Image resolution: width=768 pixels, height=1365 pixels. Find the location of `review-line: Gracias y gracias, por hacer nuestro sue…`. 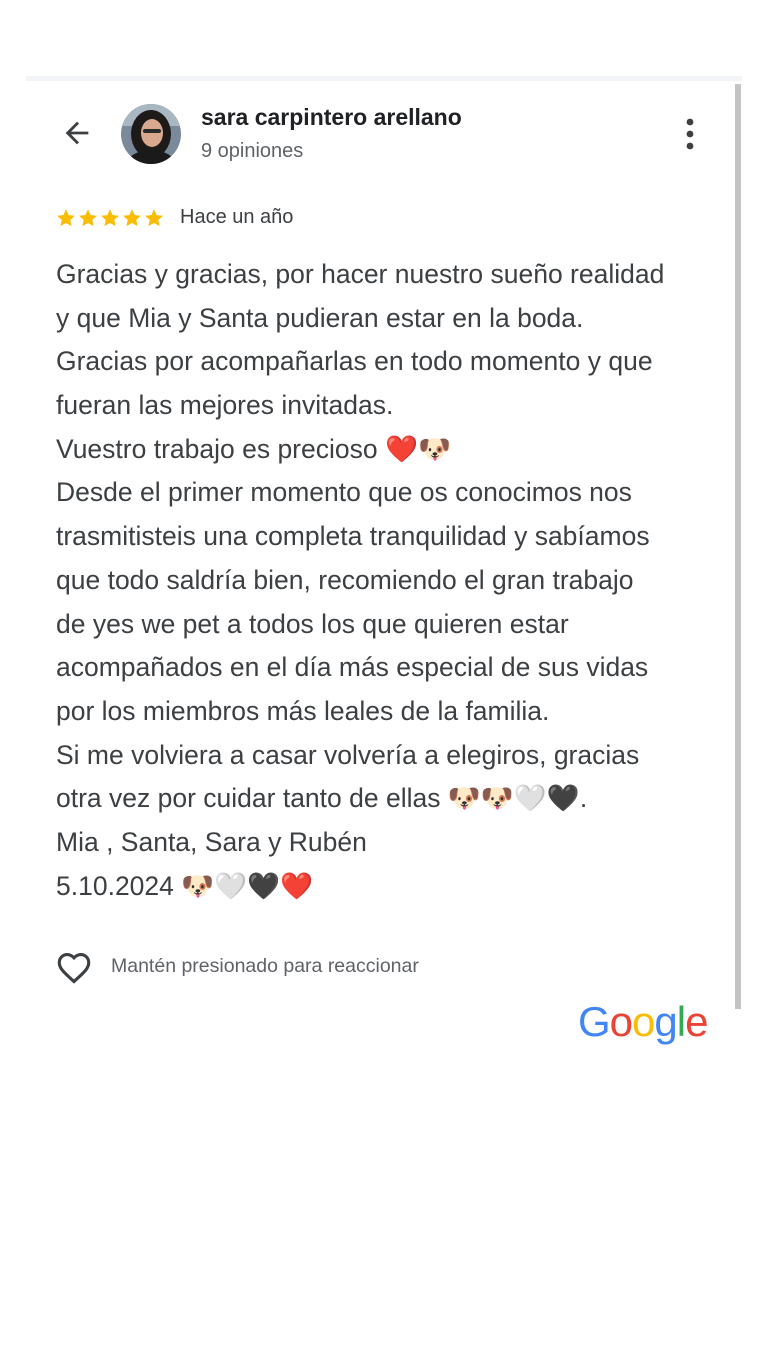

review-line: Gracias y gracias, por hacer nuestro sue… is located at coordinates (360, 274).